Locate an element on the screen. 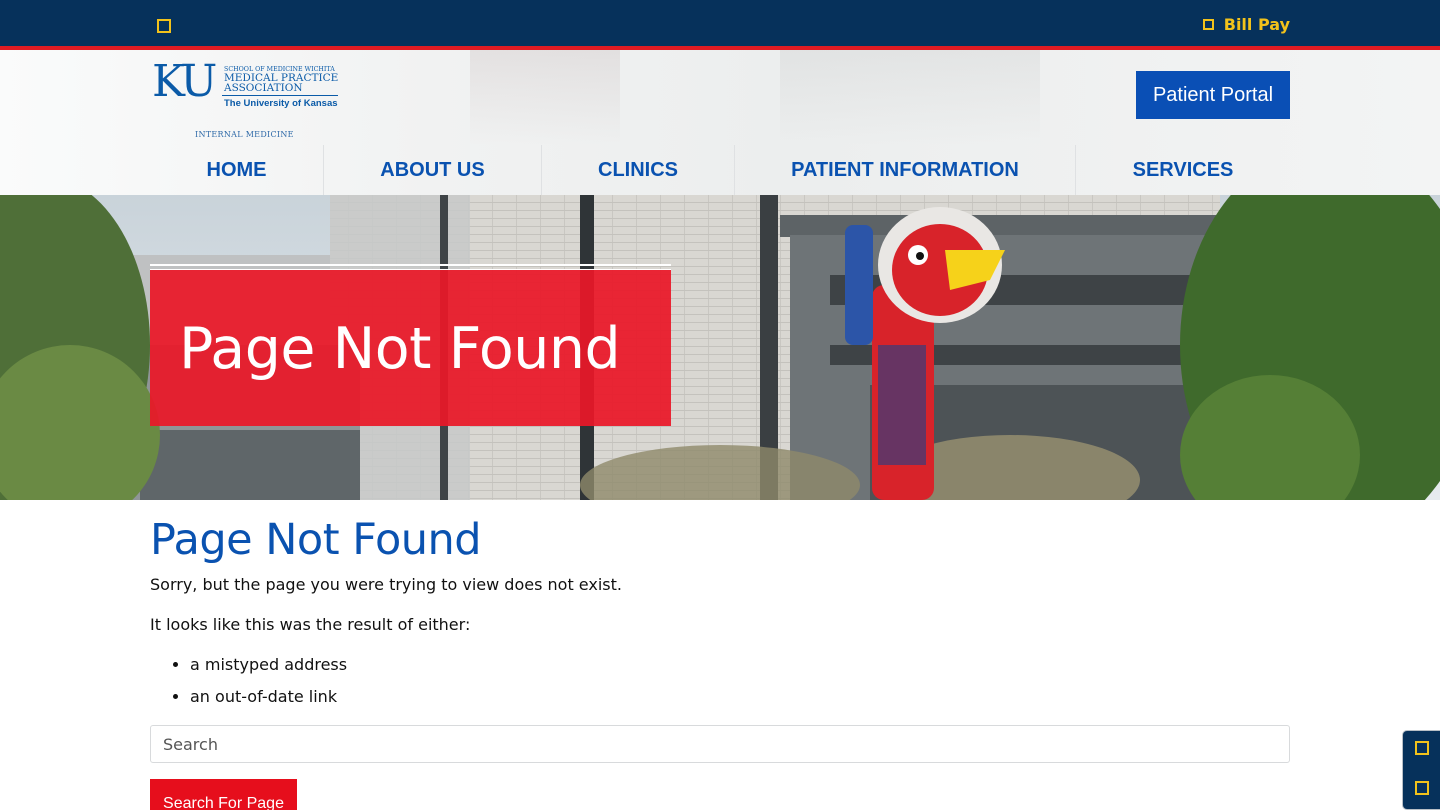 This screenshot has height=810, width=1440. hero-title-banner: Page Not Found is located at coordinates (410, 347).